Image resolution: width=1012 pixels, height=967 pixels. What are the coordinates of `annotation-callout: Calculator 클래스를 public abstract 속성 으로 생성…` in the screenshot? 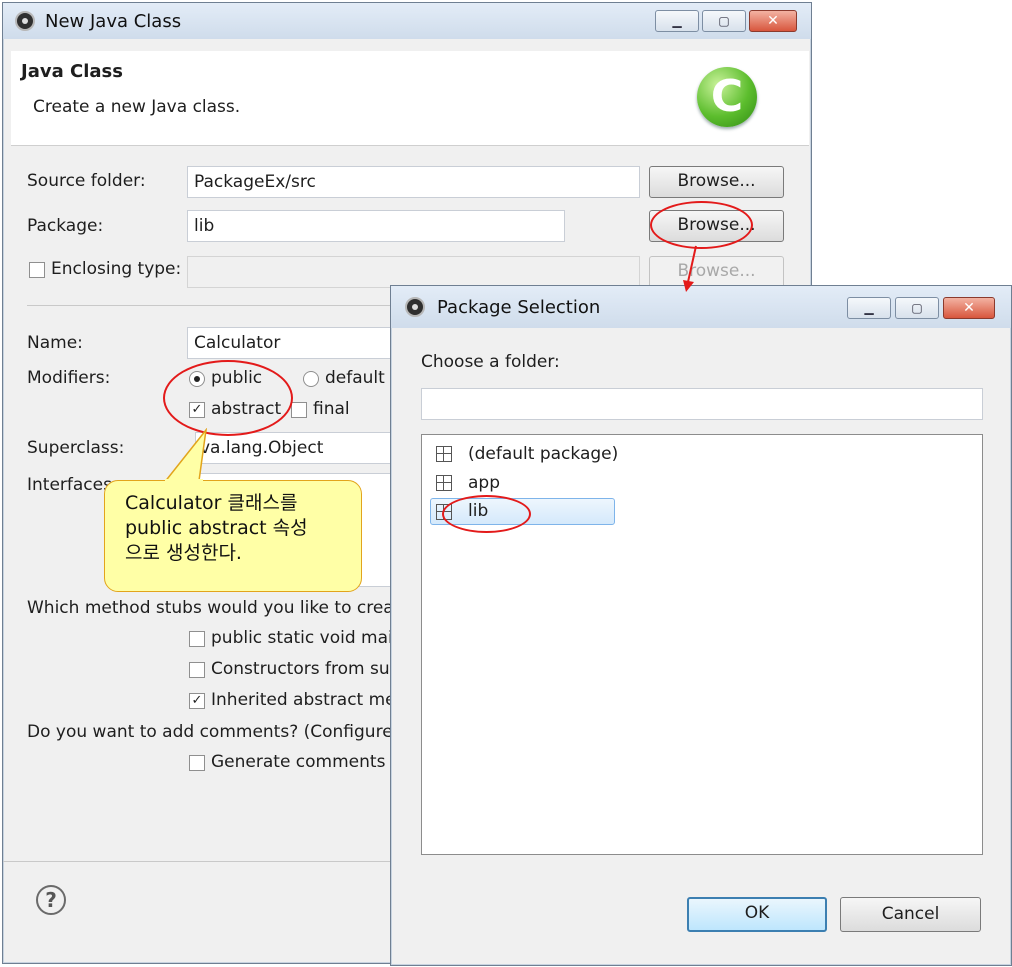 It's located at (233, 536).